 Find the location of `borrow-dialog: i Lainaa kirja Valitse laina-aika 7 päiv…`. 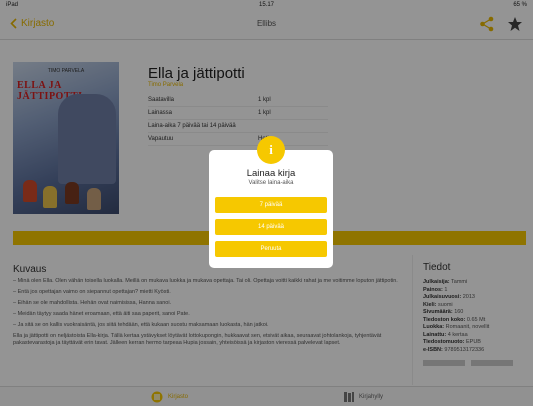

borrow-dialog: i Lainaa kirja Valitse laina-aika 7 päiv… is located at coordinates (271, 202).